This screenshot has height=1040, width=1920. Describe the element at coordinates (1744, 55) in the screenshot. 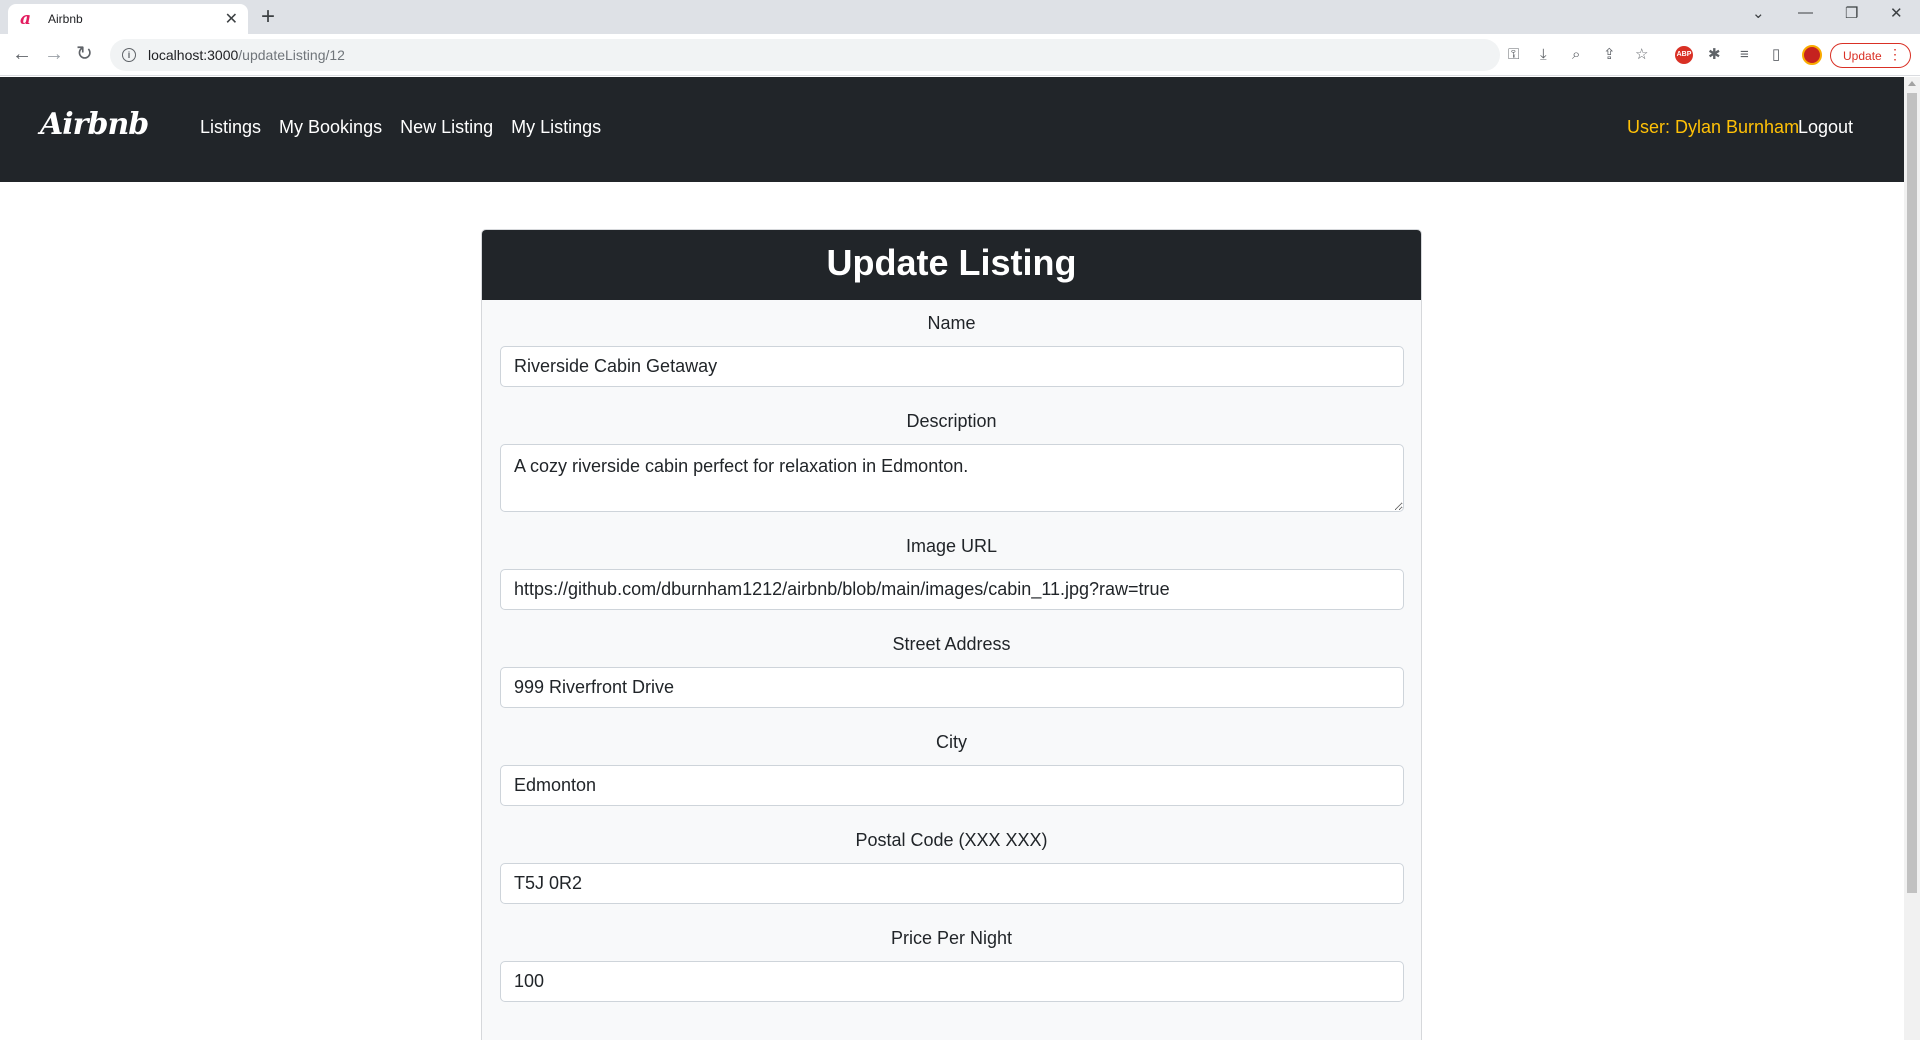

I see `reading-list-icon: ≡` at that location.